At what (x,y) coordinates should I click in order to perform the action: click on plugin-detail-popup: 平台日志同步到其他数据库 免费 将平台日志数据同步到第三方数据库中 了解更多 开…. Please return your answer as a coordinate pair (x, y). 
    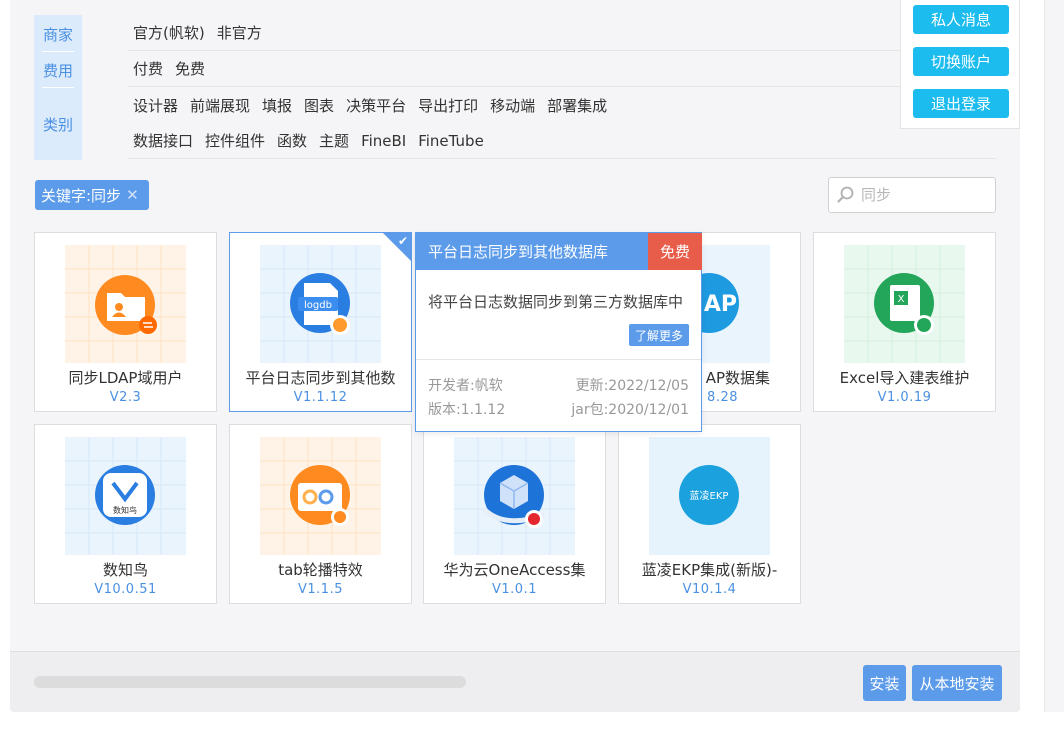
    Looking at the image, I should click on (558, 332).